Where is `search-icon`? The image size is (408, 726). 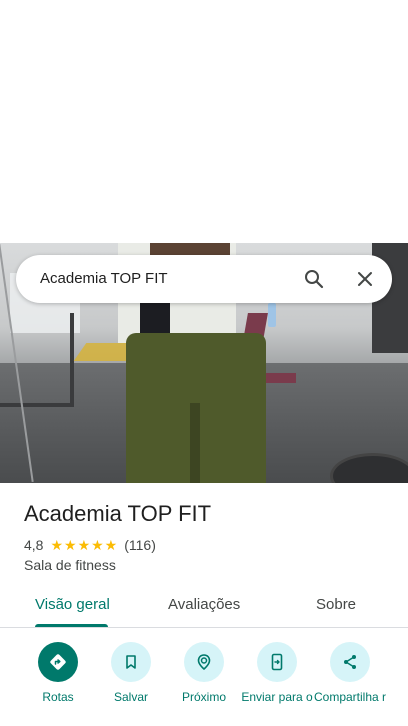
search-icon is located at coordinates (314, 279).